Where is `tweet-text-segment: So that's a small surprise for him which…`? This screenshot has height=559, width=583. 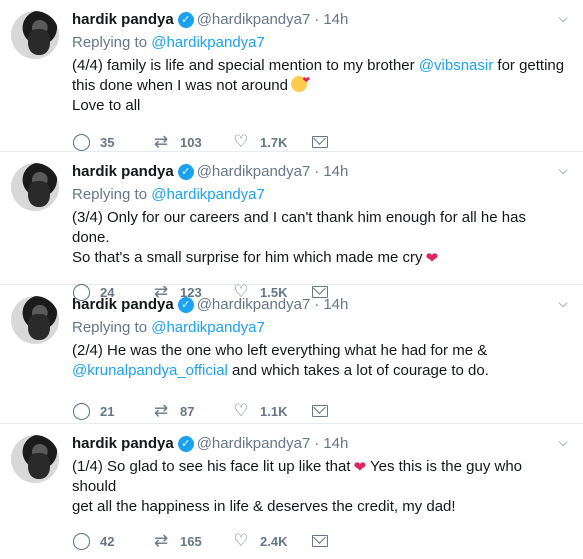
tweet-text-segment: So that's a small surprise for him which… is located at coordinates (247, 257).